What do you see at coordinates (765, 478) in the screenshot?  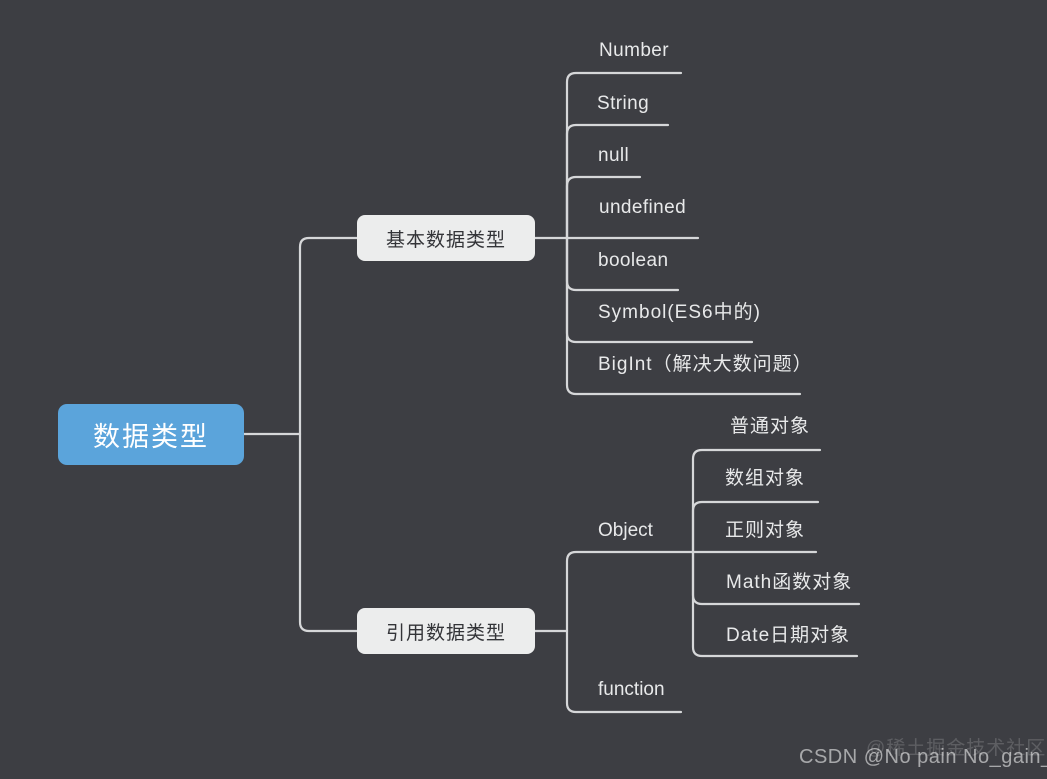 I see `leaf-array-object: 数组对象` at bounding box center [765, 478].